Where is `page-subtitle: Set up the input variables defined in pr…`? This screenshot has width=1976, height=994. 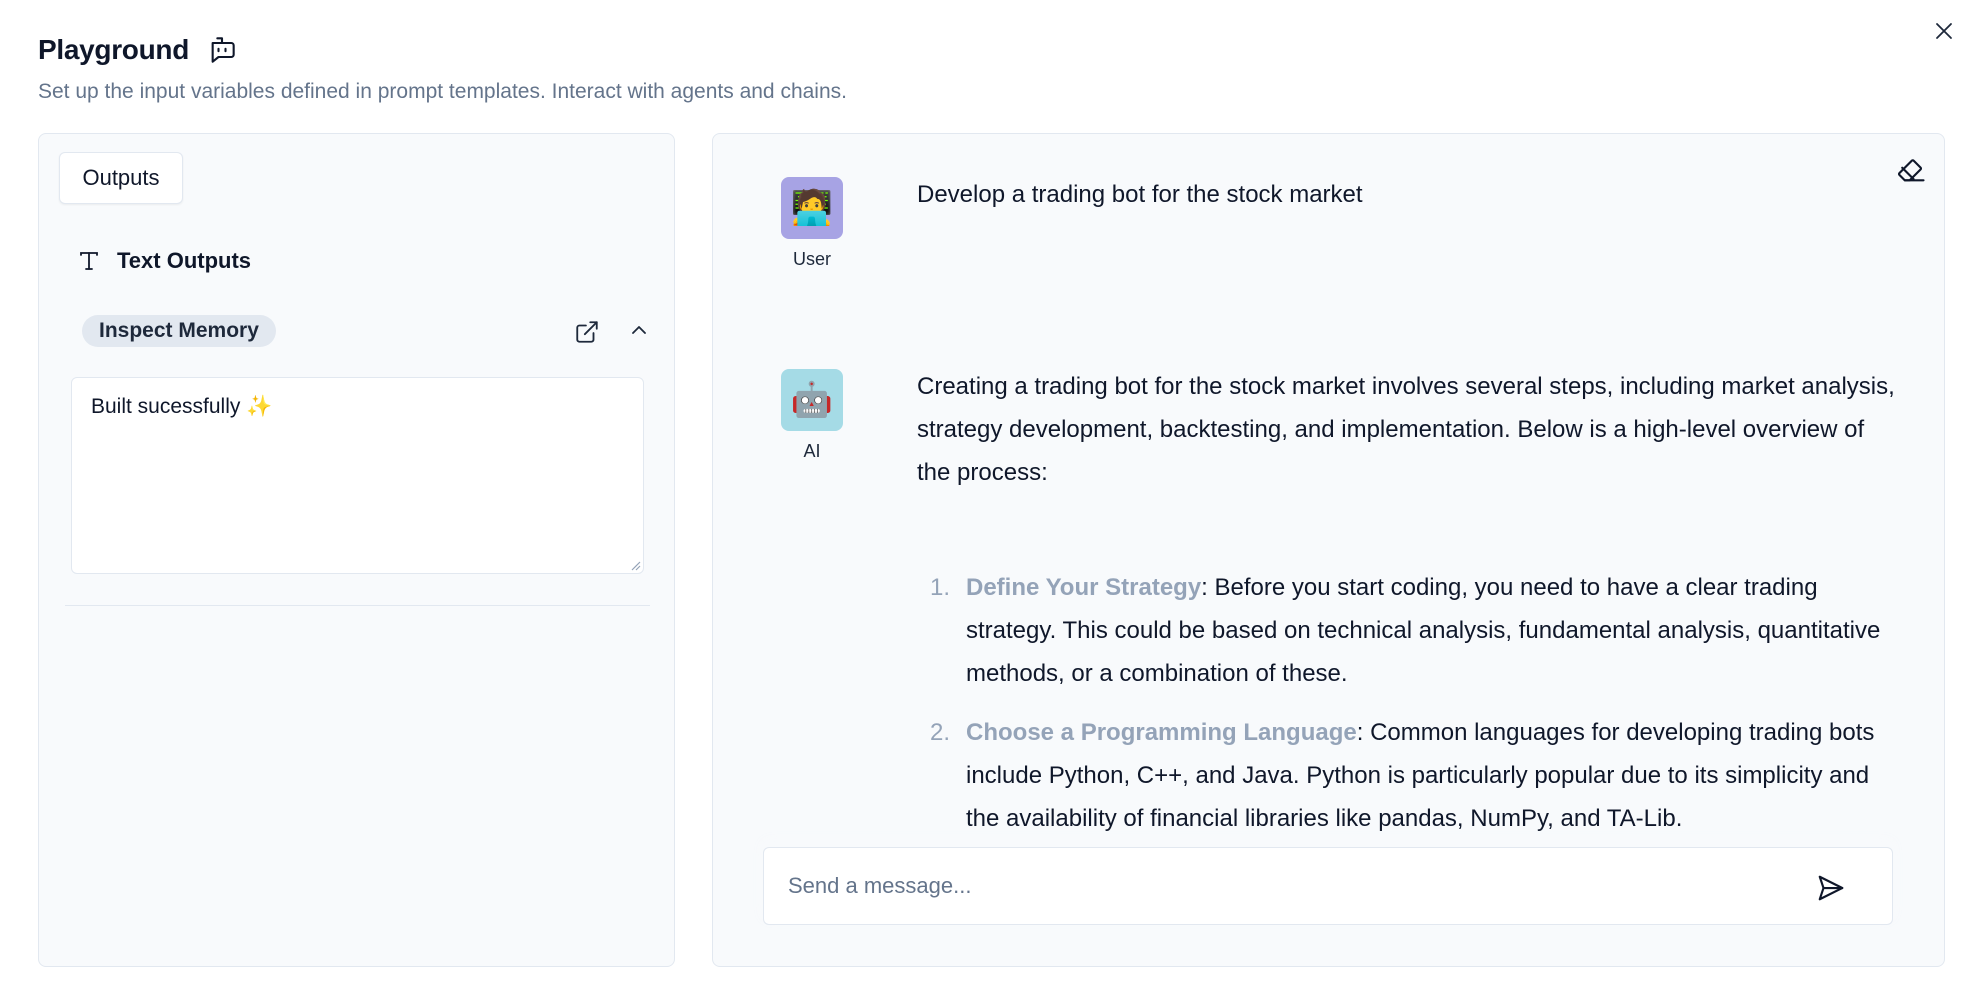
page-subtitle: Set up the input variables defined in pr… is located at coordinates (442, 91).